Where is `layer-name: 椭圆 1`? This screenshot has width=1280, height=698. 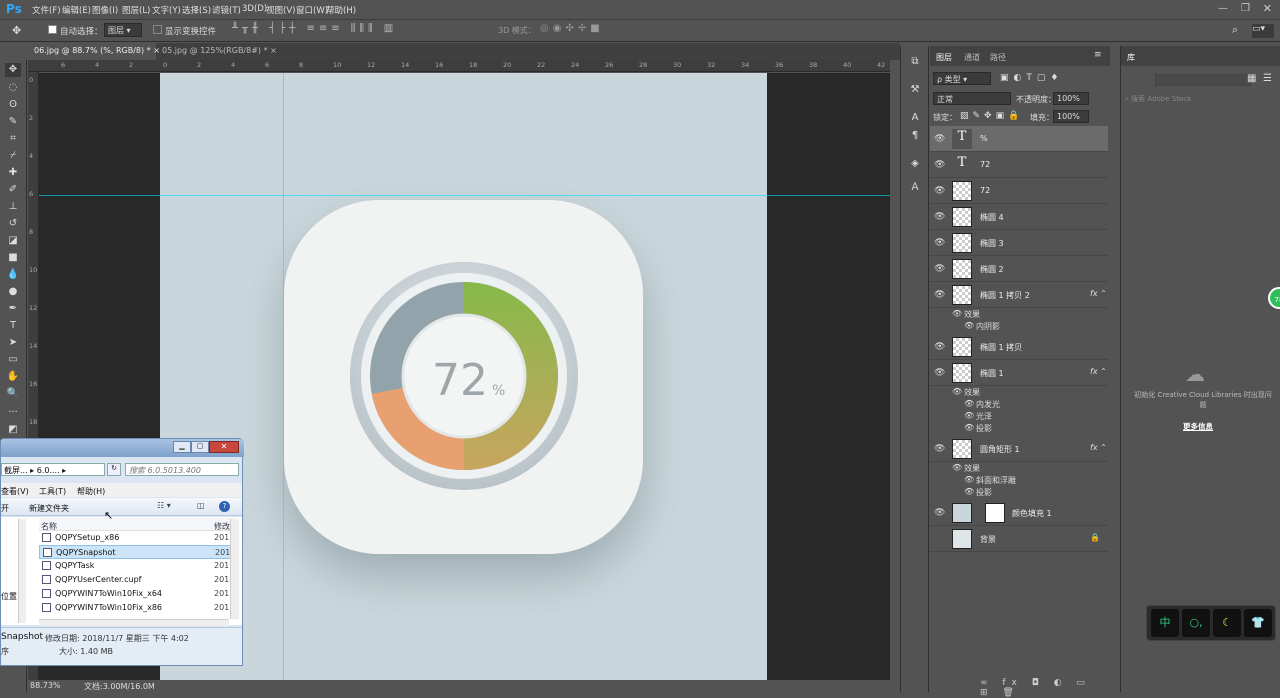
layer-name: 椭圆 1 is located at coordinates (992, 373).